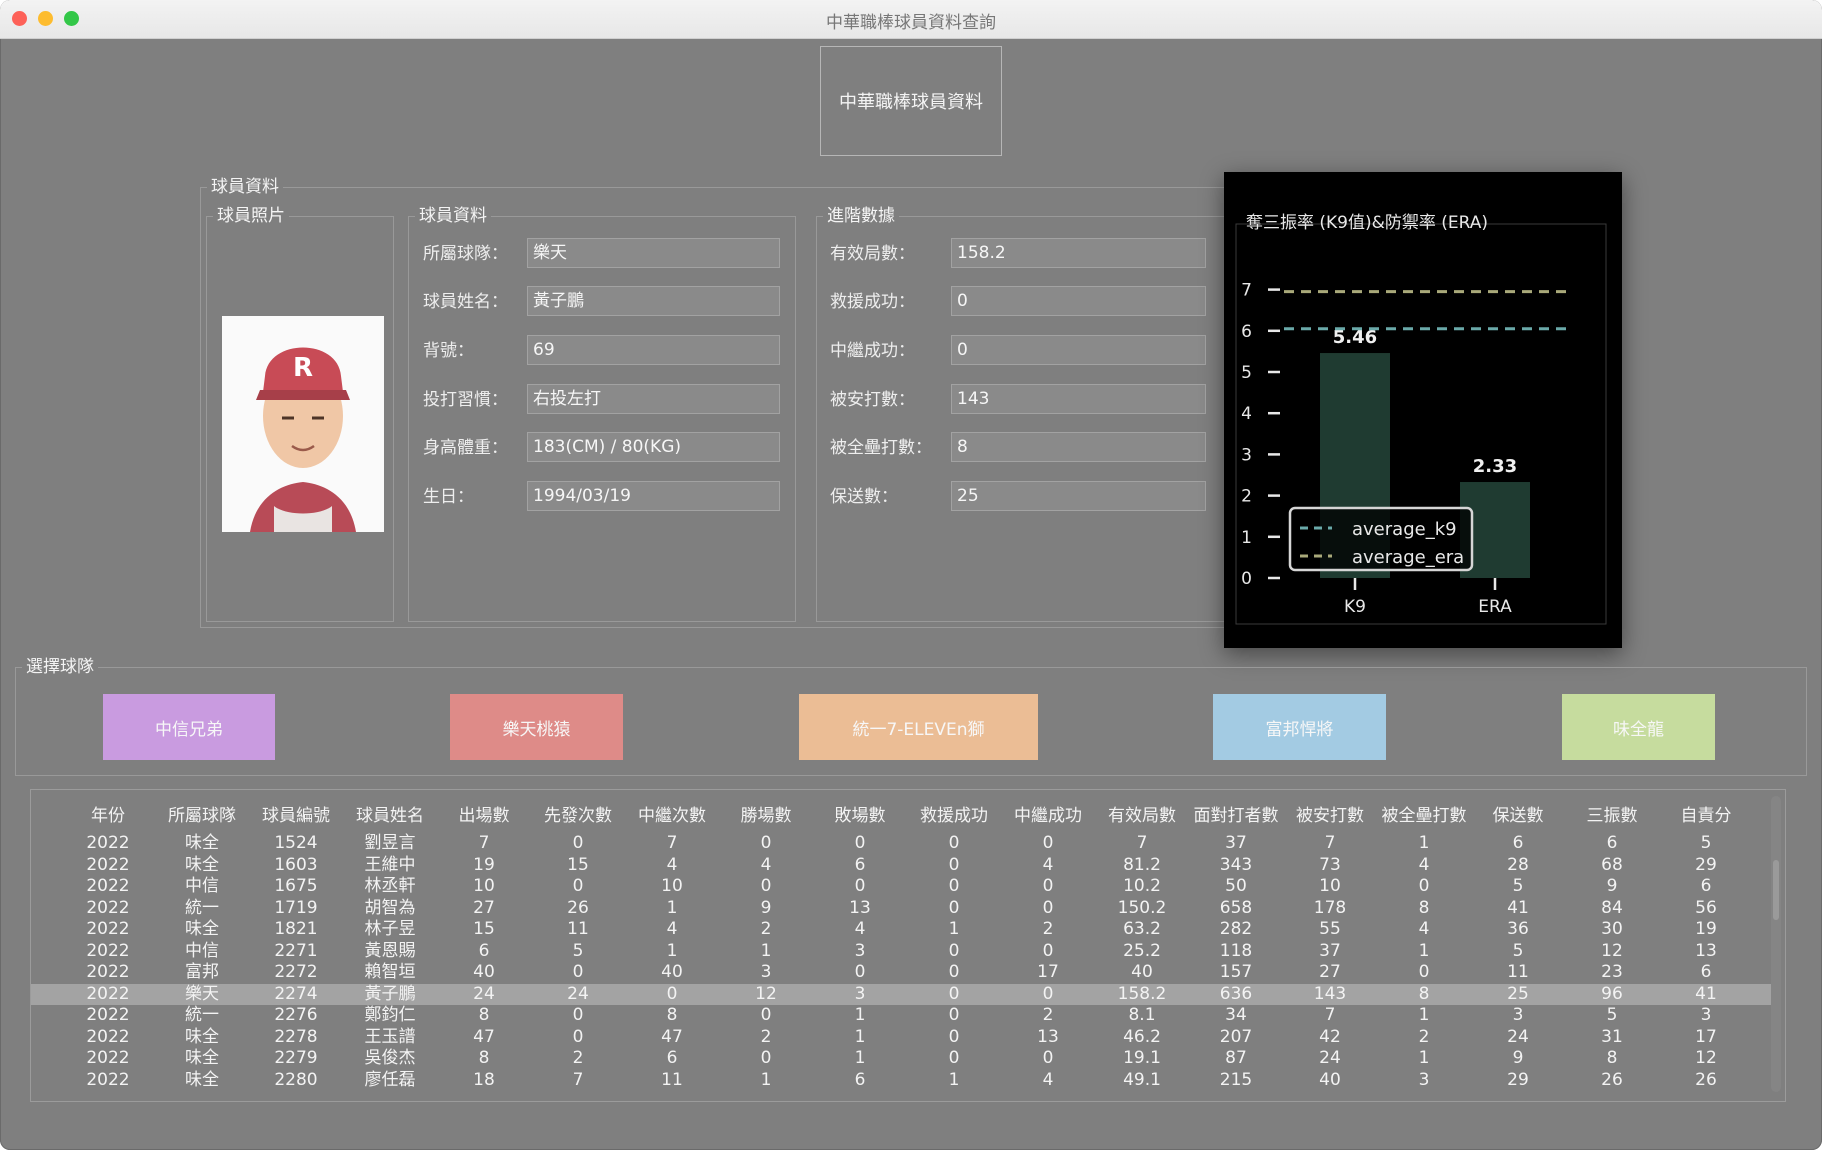  Describe the element at coordinates (901, 887) in the screenshot. I see `table-row: 2022 中信 1675 林丞軒 10 0 10 0 0 0 0 10.2 50 10 0 5 9 6` at that location.